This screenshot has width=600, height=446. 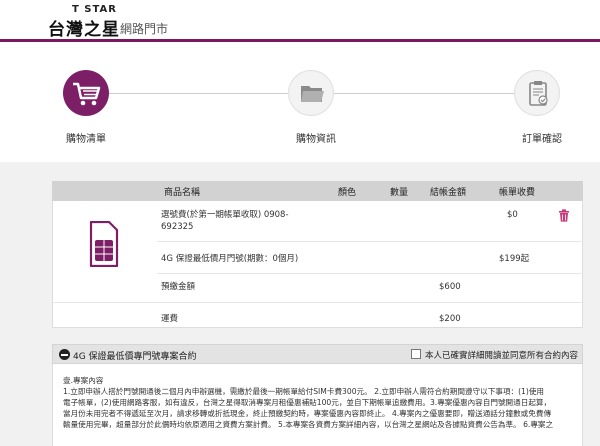 What do you see at coordinates (182, 193) in the screenshot?
I see `col-product: 商品名稱` at bounding box center [182, 193].